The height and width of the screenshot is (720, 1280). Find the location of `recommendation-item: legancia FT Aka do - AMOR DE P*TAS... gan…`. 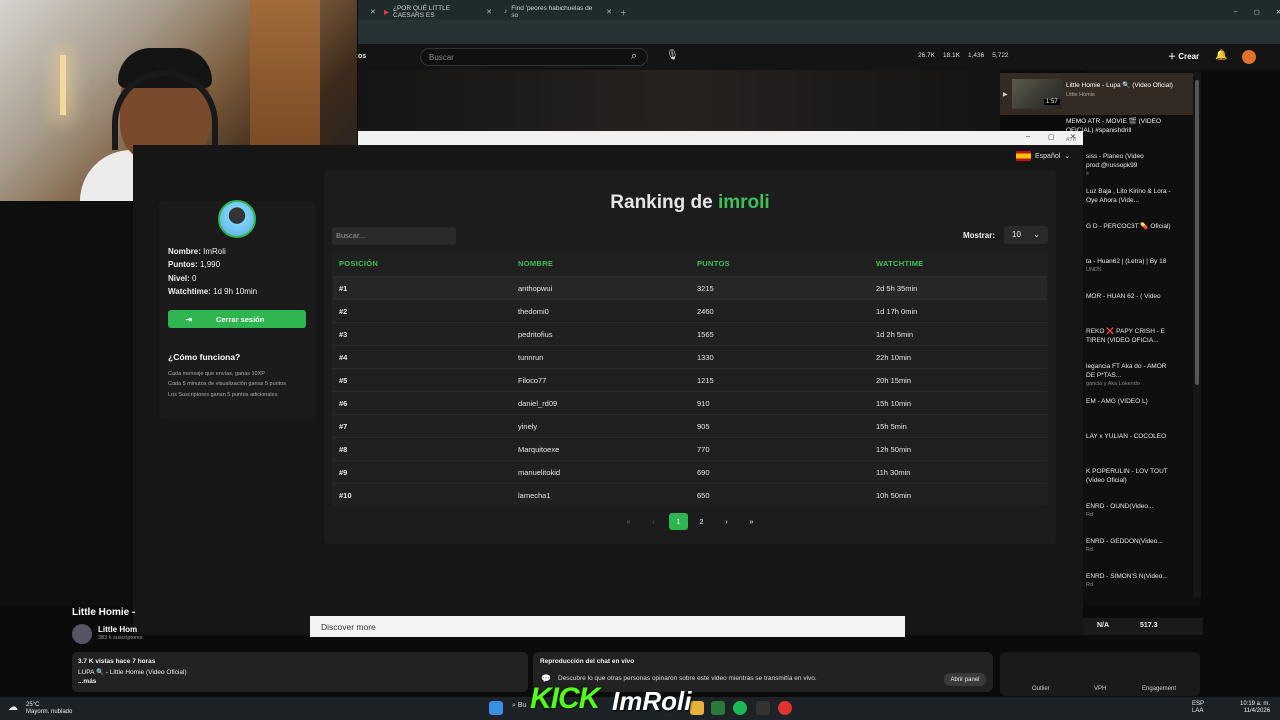

recommendation-item: legancia FT Aka do - AMOR DE P*TAS... gan… is located at coordinates (1131, 375).